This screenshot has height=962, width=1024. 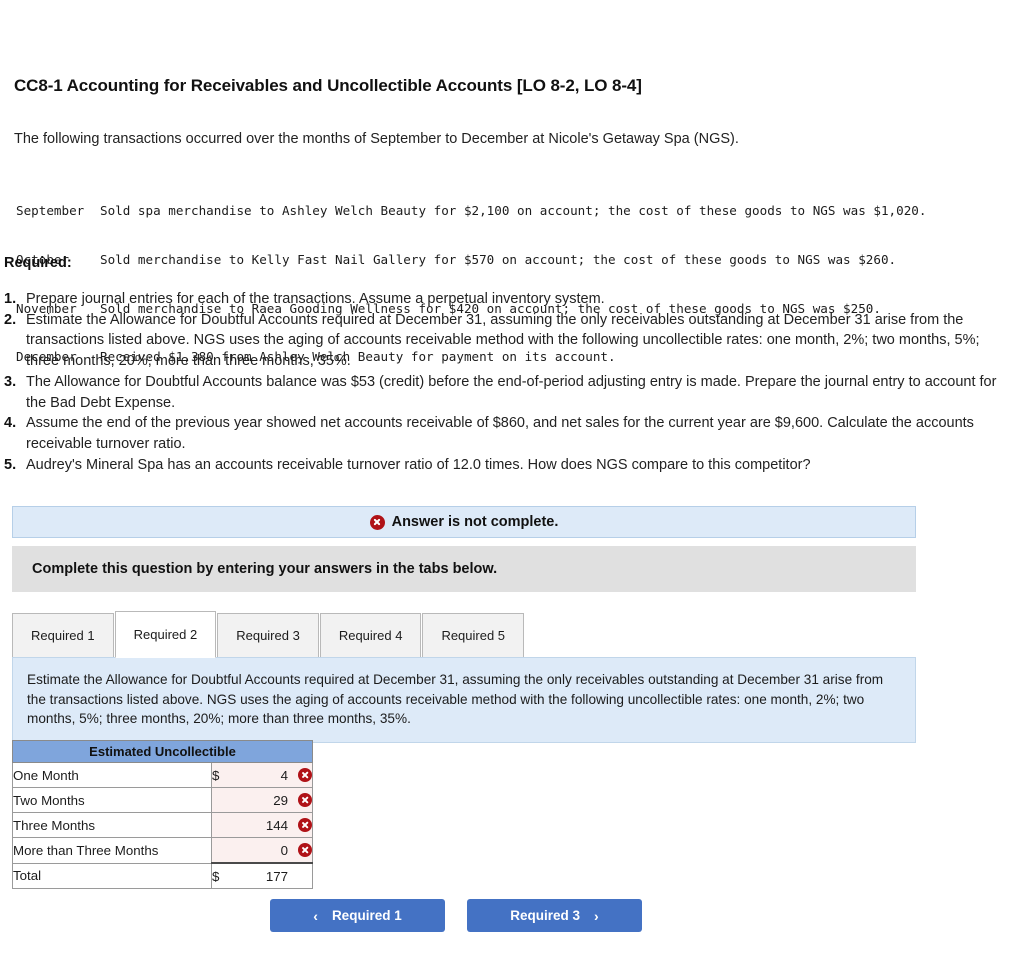 I want to click on table-row: Three Months 144, so click(x=162, y=825).